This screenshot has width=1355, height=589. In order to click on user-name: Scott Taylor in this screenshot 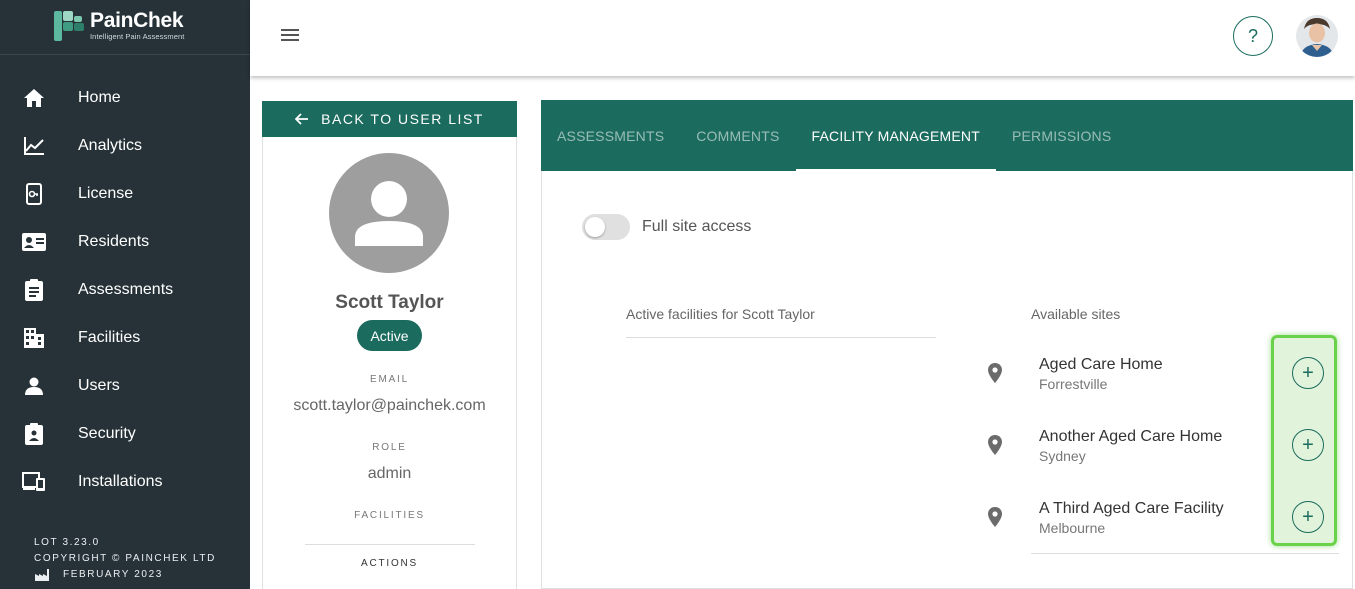, I will do `click(389, 302)`.